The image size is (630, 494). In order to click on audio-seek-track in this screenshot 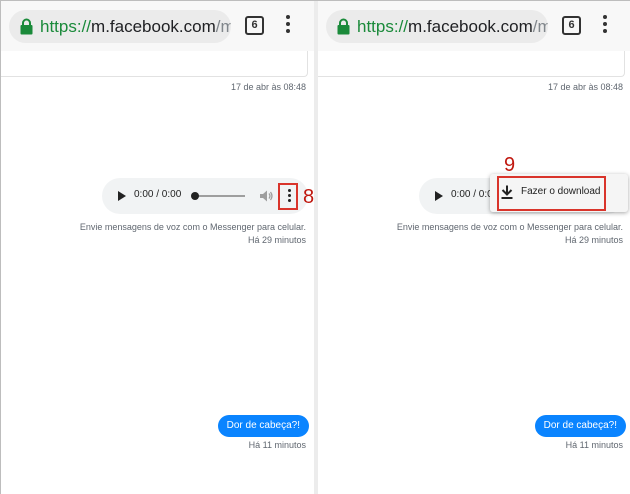, I will do `click(220, 196)`.